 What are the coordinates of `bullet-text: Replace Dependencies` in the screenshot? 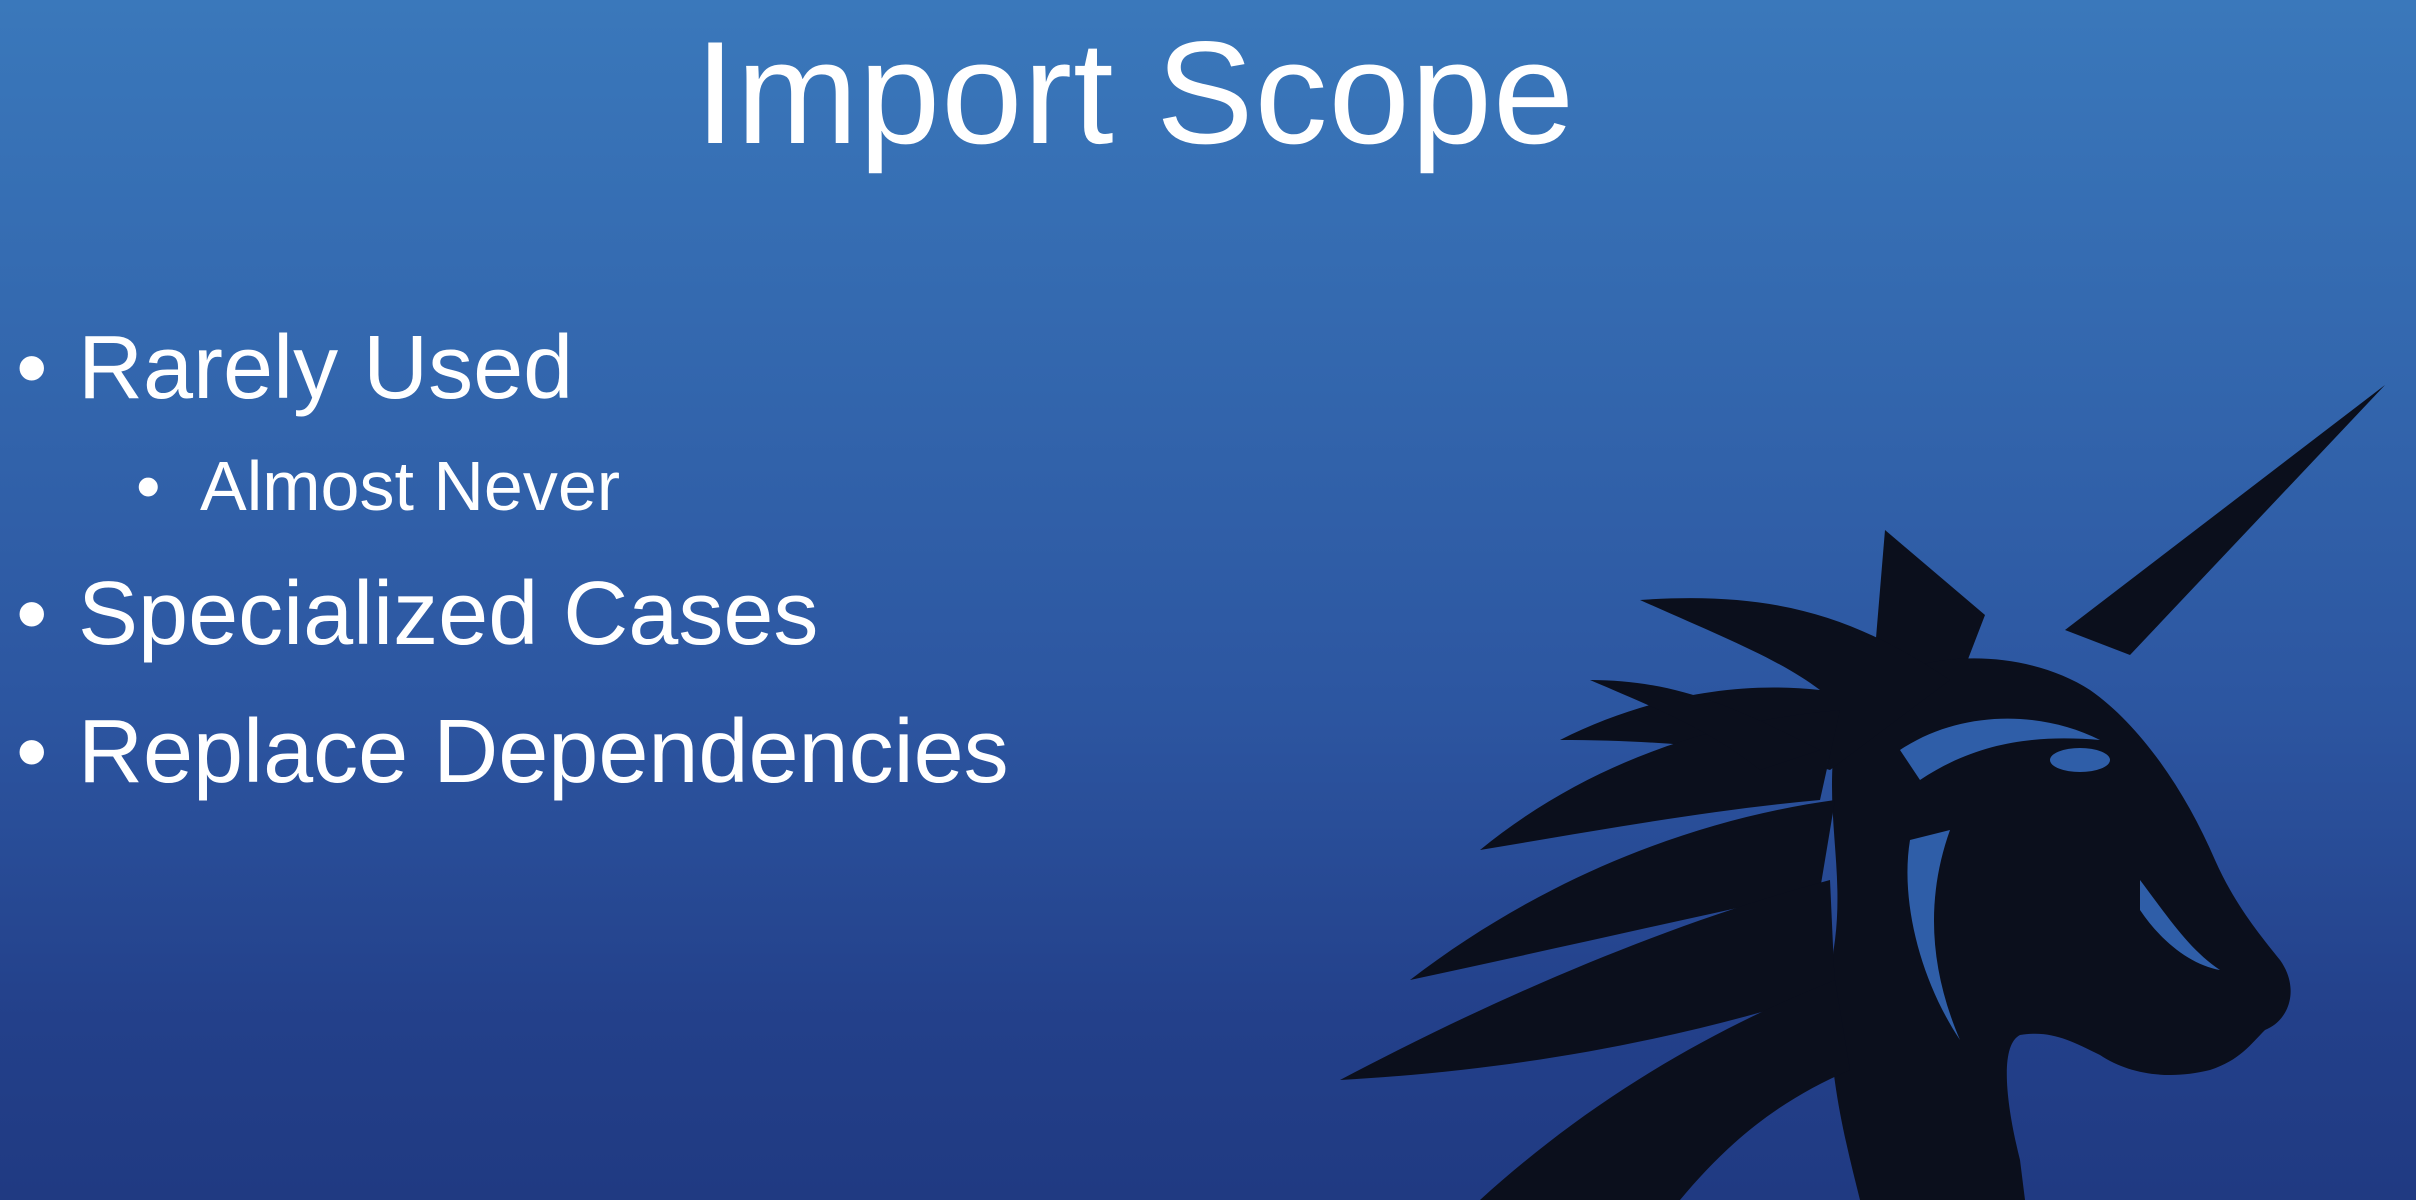 It's located at (543, 752).